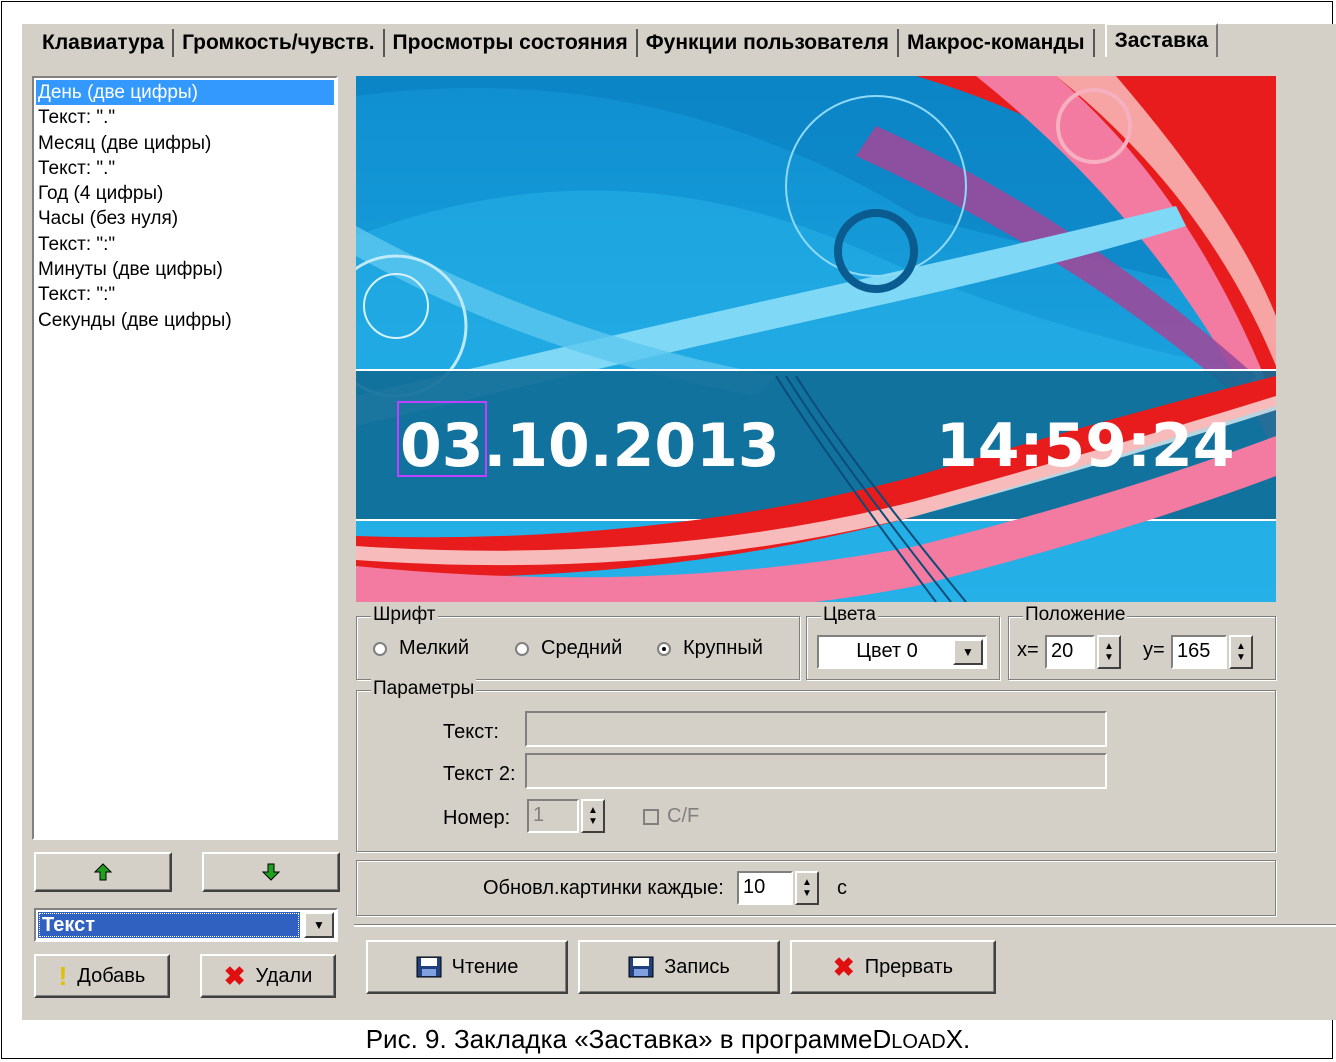 Image resolution: width=1336 pixels, height=1062 pixels. What do you see at coordinates (1161, 40) in the screenshot?
I see `tab-screensaver: Заставка` at bounding box center [1161, 40].